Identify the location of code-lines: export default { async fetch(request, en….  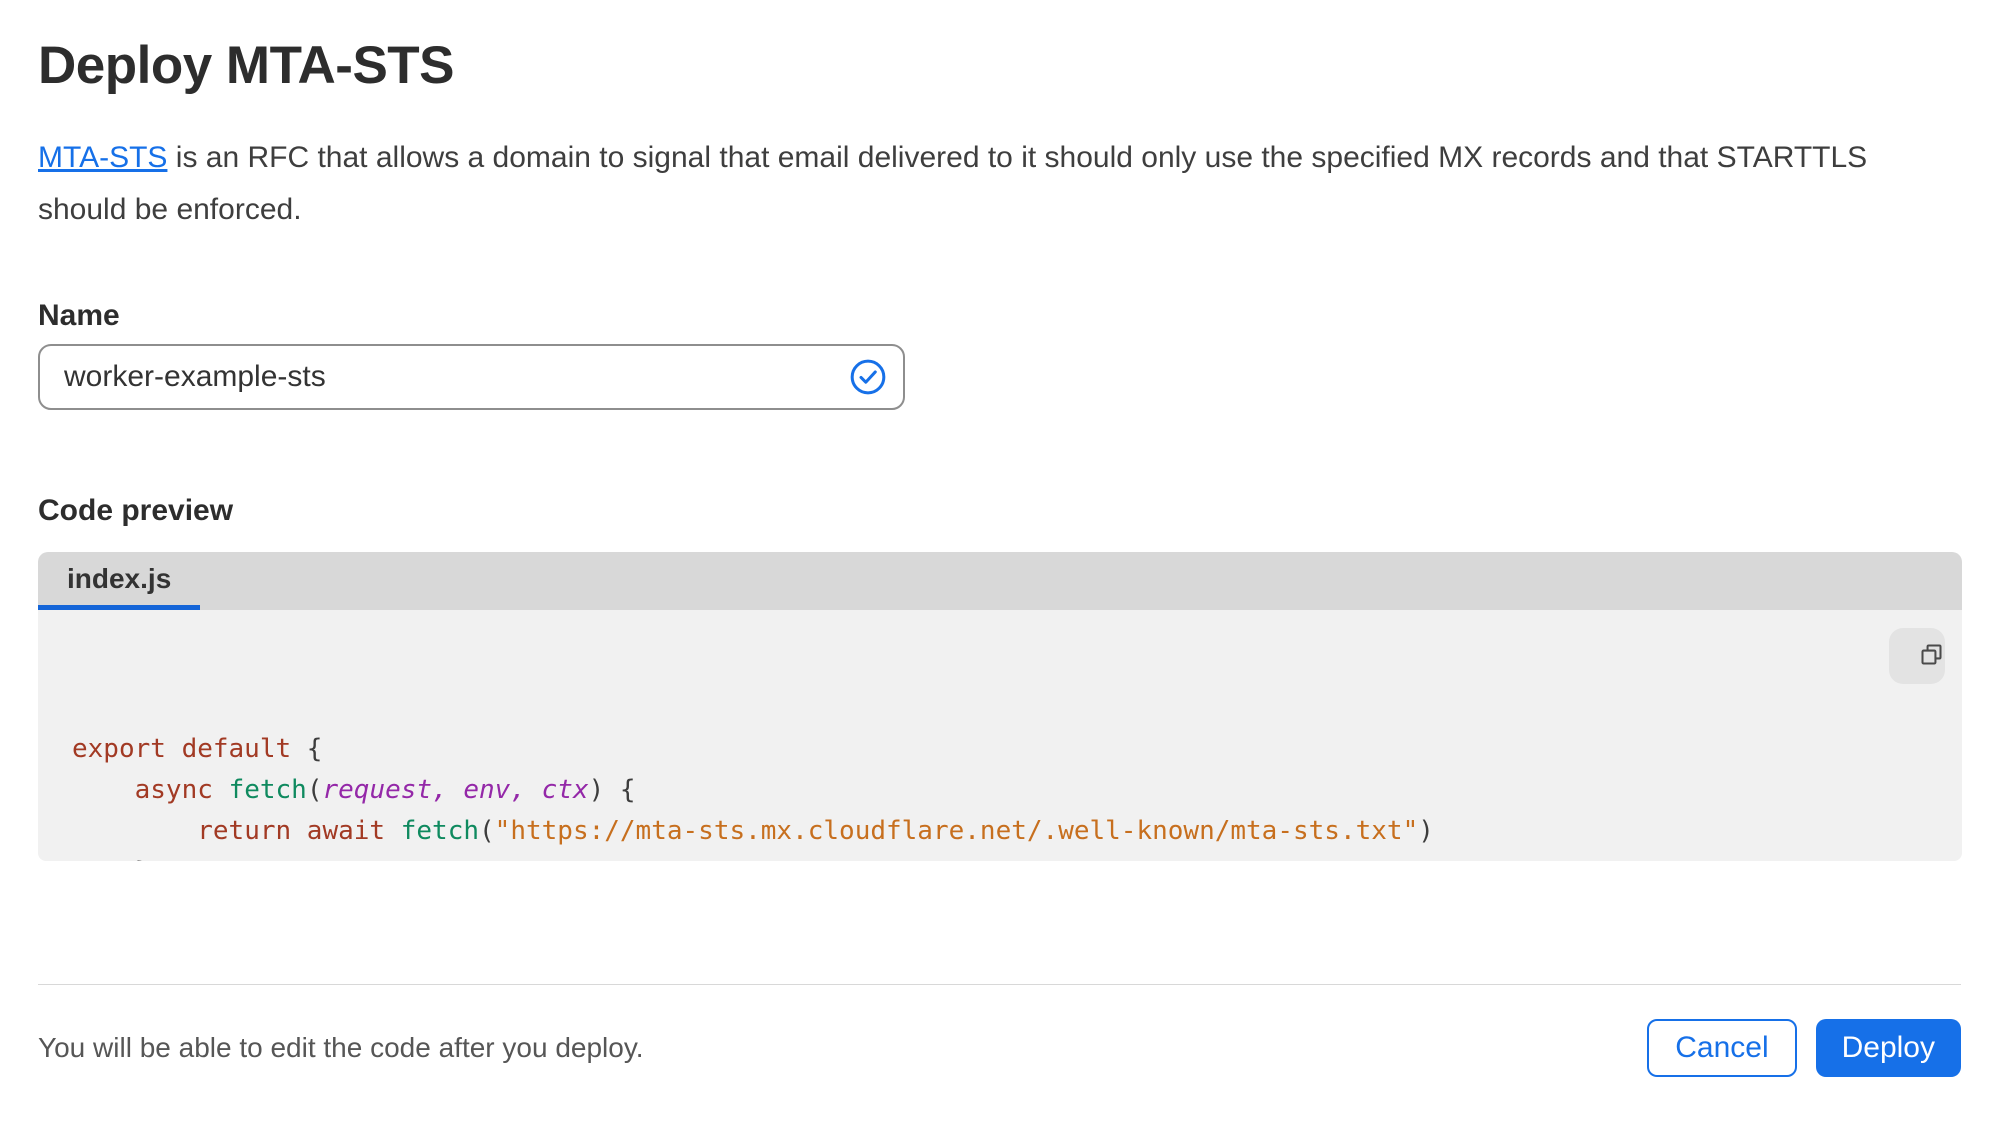
(972, 795).